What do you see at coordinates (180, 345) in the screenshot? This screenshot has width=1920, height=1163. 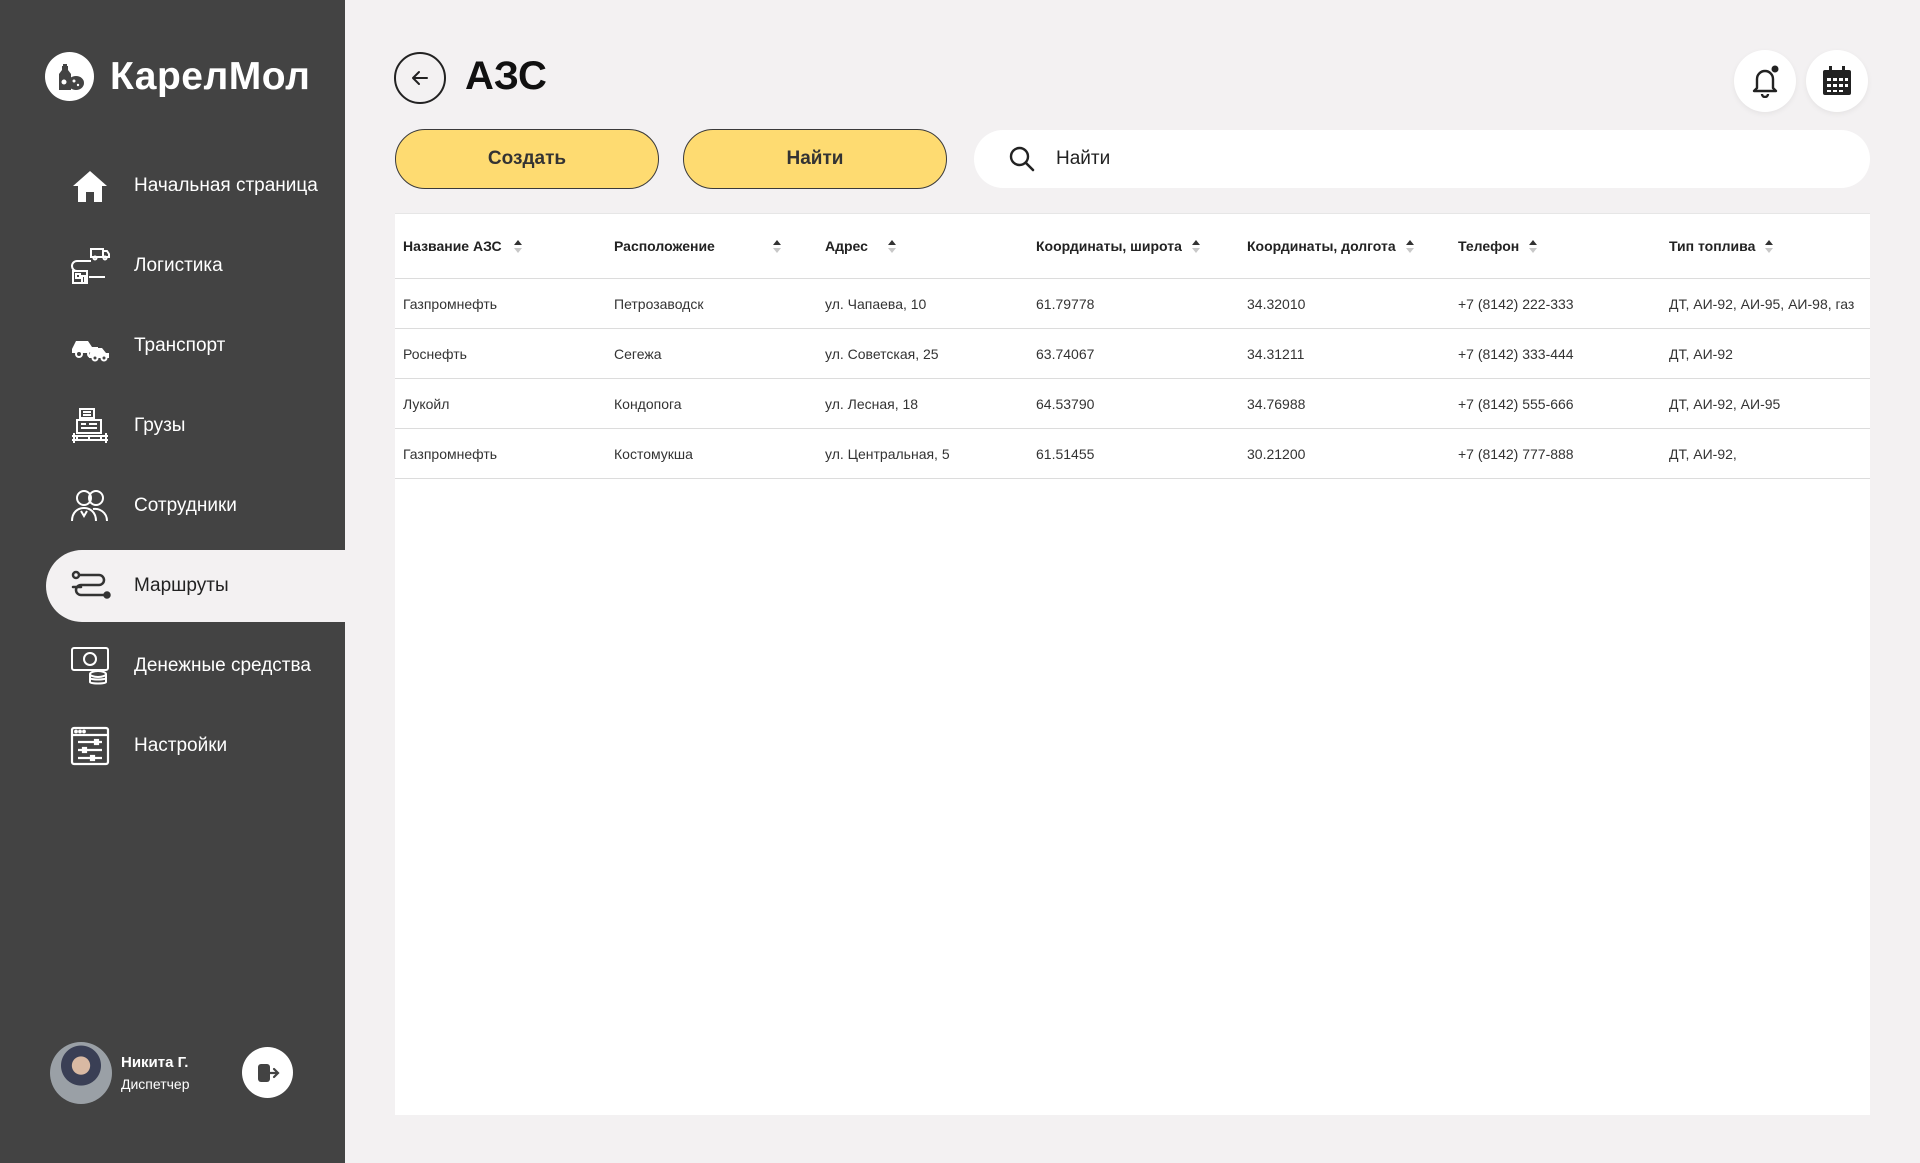 I see `sidebar-item-label: Транспорт` at bounding box center [180, 345].